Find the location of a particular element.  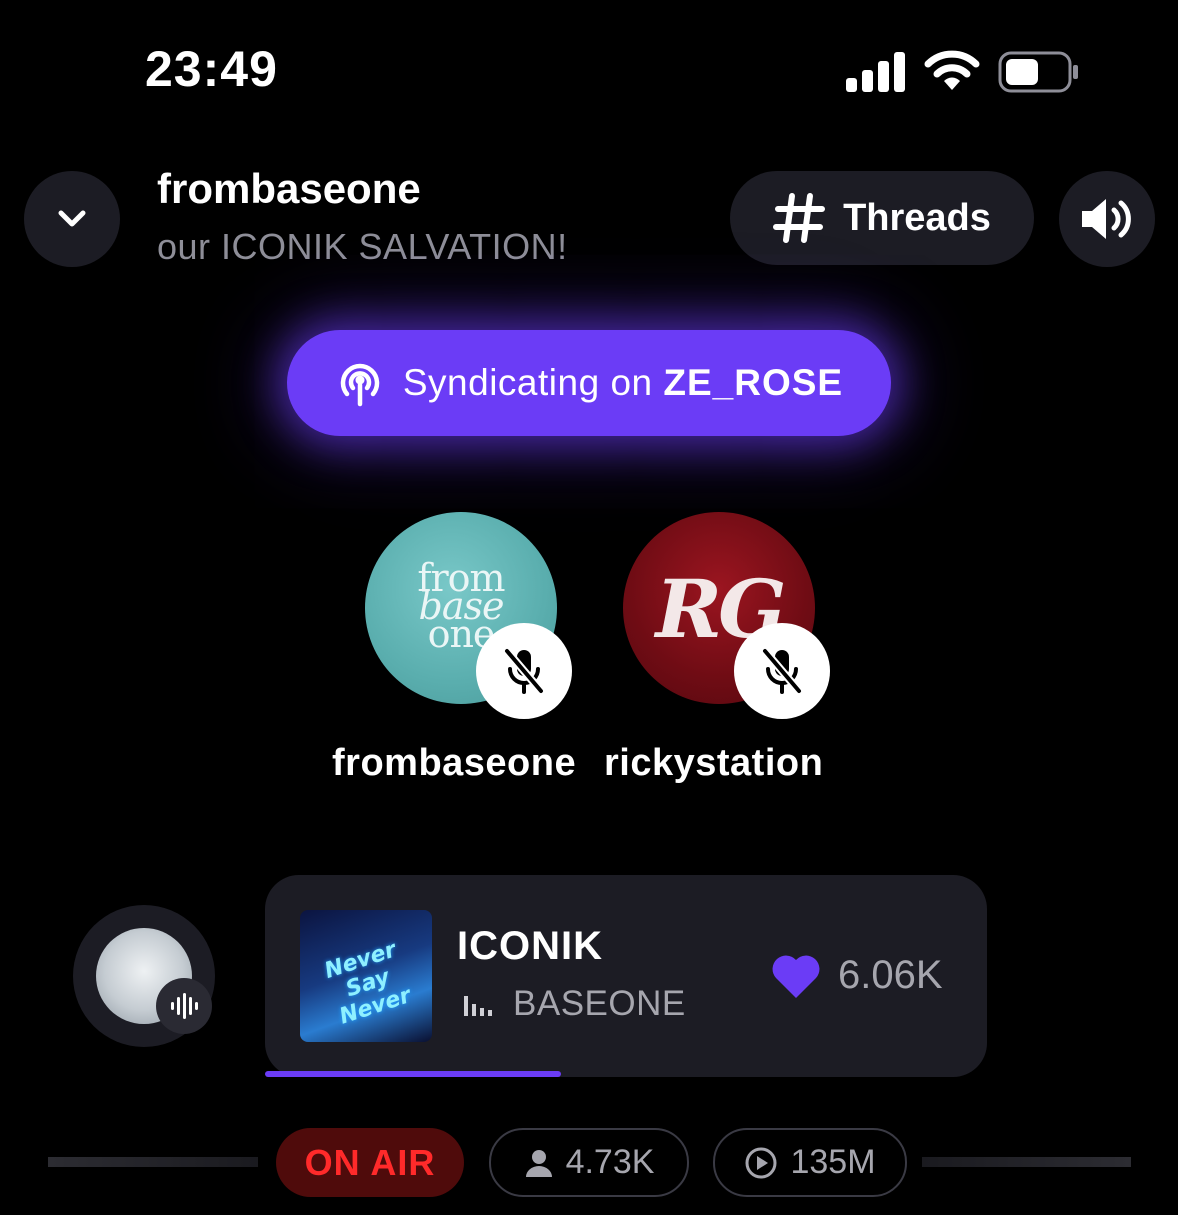

heart-icon is located at coordinates (796, 976).